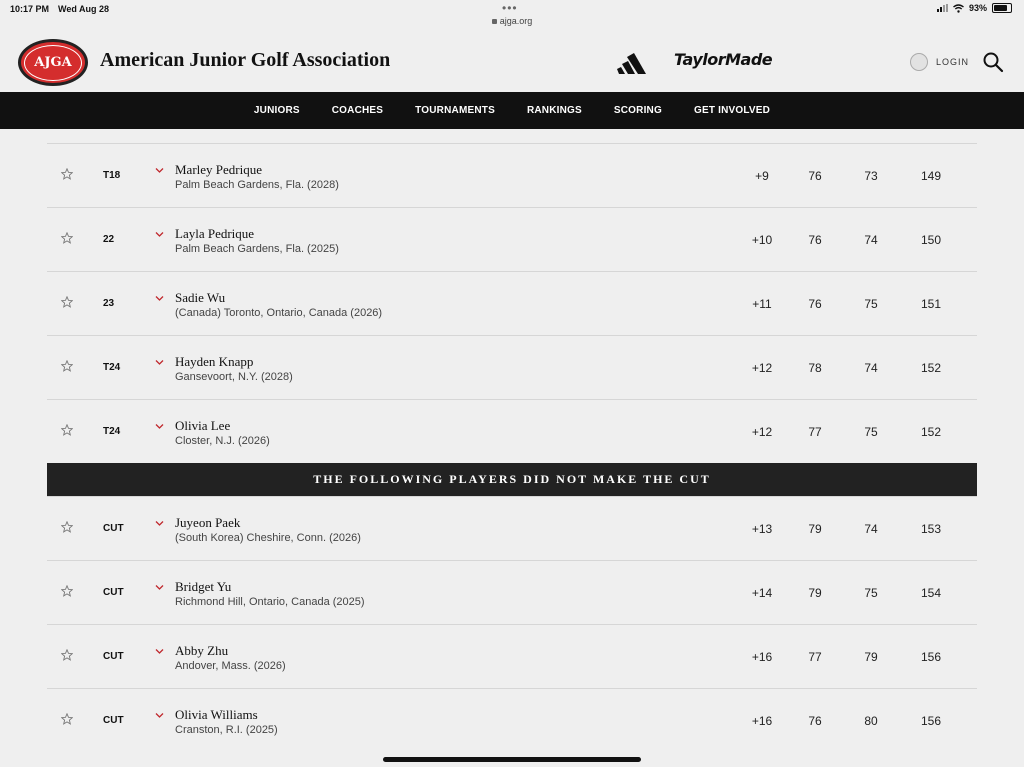 The image size is (1024, 767). Describe the element at coordinates (516, 21) in the screenshot. I see `url-text: ajga.org` at that location.